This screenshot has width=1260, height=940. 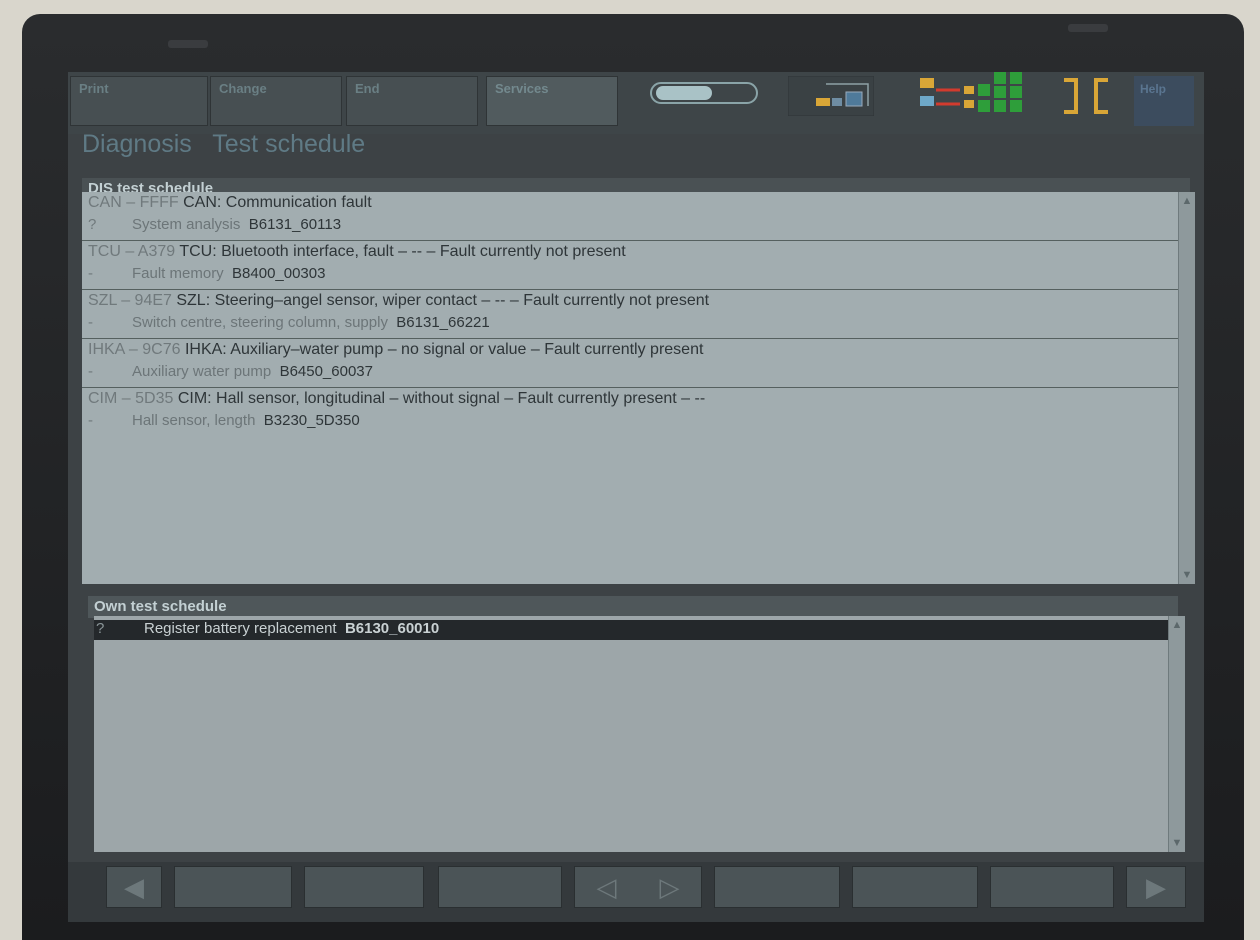 I want to click on title-test-schedule: Test schedule, so click(x=289, y=144).